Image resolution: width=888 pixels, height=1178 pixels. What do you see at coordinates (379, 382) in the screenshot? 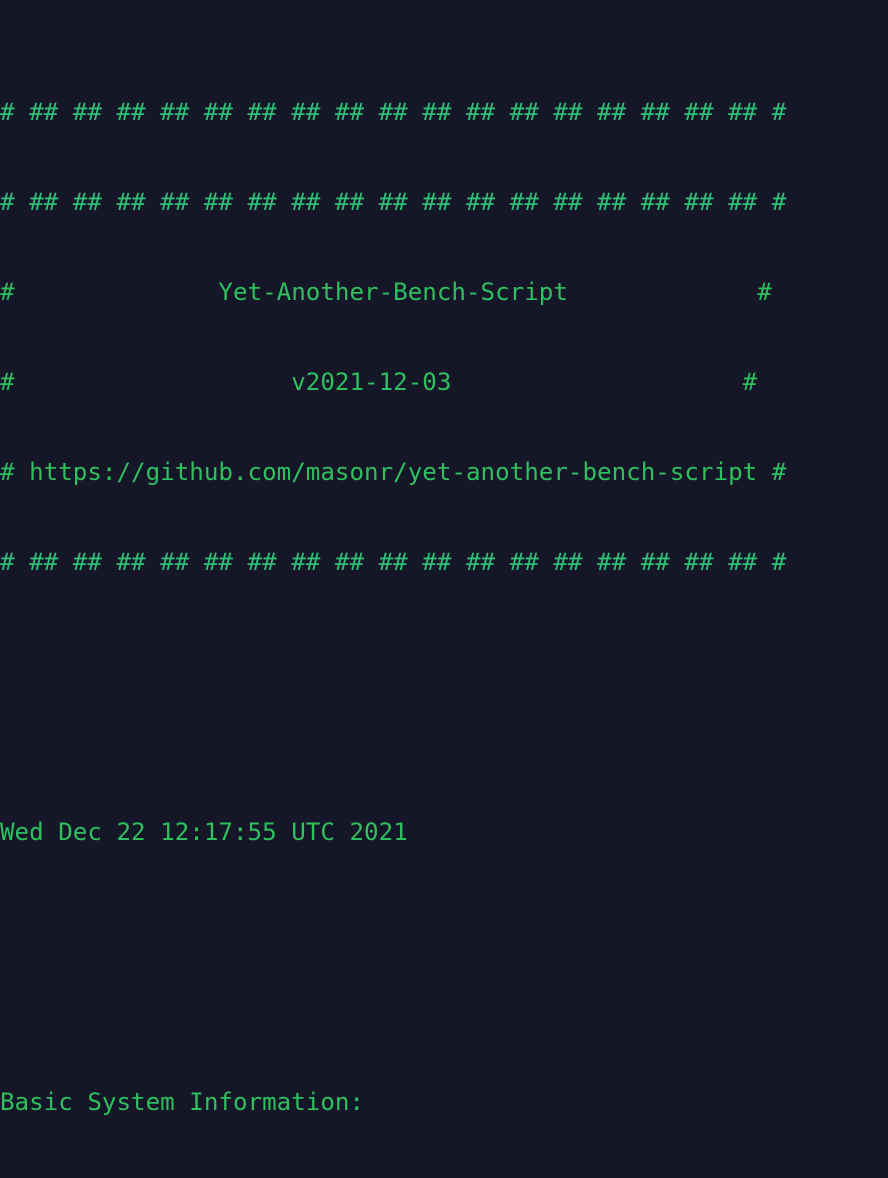
I see `banner-version: # v2021-12-03 #` at bounding box center [379, 382].